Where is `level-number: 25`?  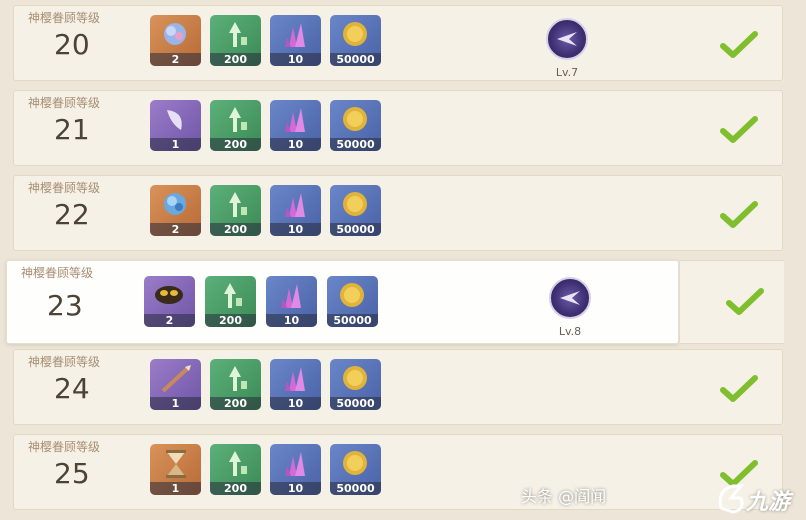
level-number: 25 is located at coordinates (72, 473).